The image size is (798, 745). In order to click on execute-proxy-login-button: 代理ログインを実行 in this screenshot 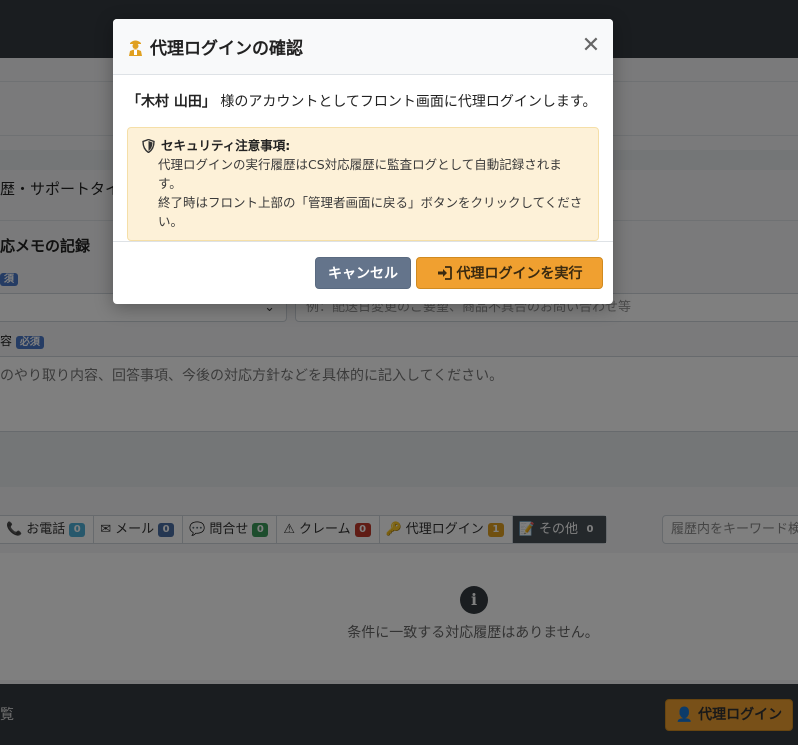, I will do `click(509, 273)`.